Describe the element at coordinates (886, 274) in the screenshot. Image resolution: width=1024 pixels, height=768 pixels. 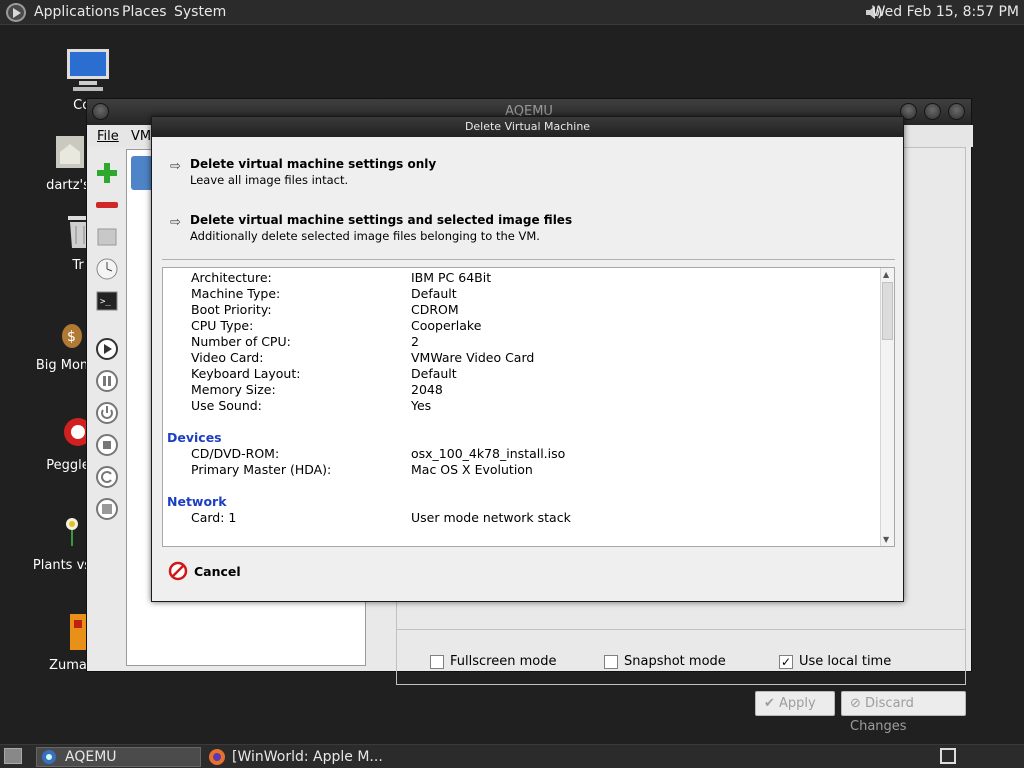
I see `scroll-up-icon: ▲` at that location.